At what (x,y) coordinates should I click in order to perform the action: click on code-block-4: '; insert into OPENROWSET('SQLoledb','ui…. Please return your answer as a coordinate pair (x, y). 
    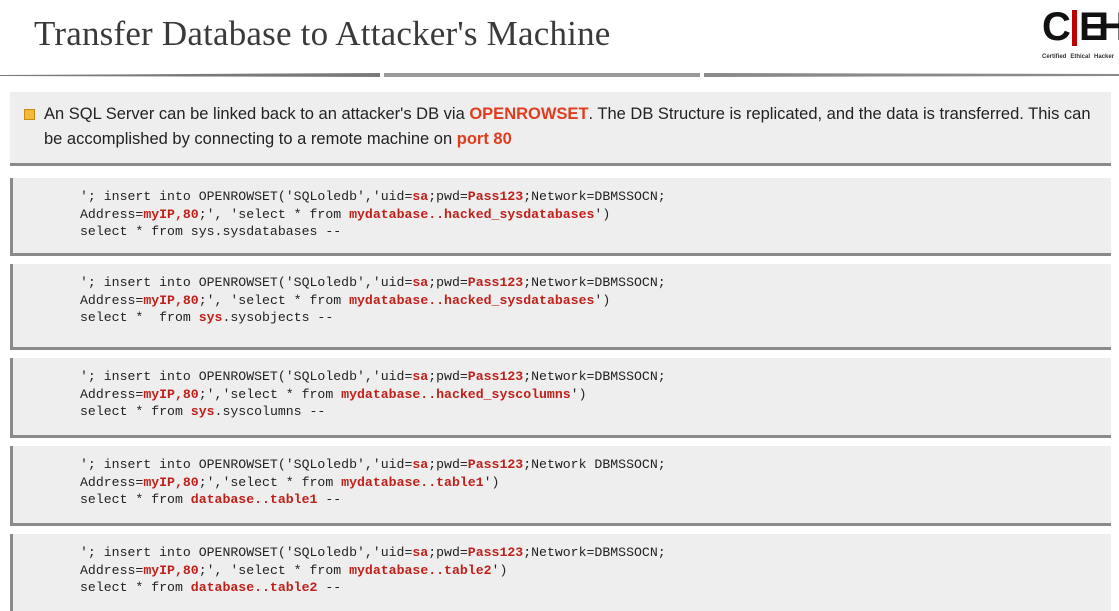
    Looking at the image, I should click on (560, 486).